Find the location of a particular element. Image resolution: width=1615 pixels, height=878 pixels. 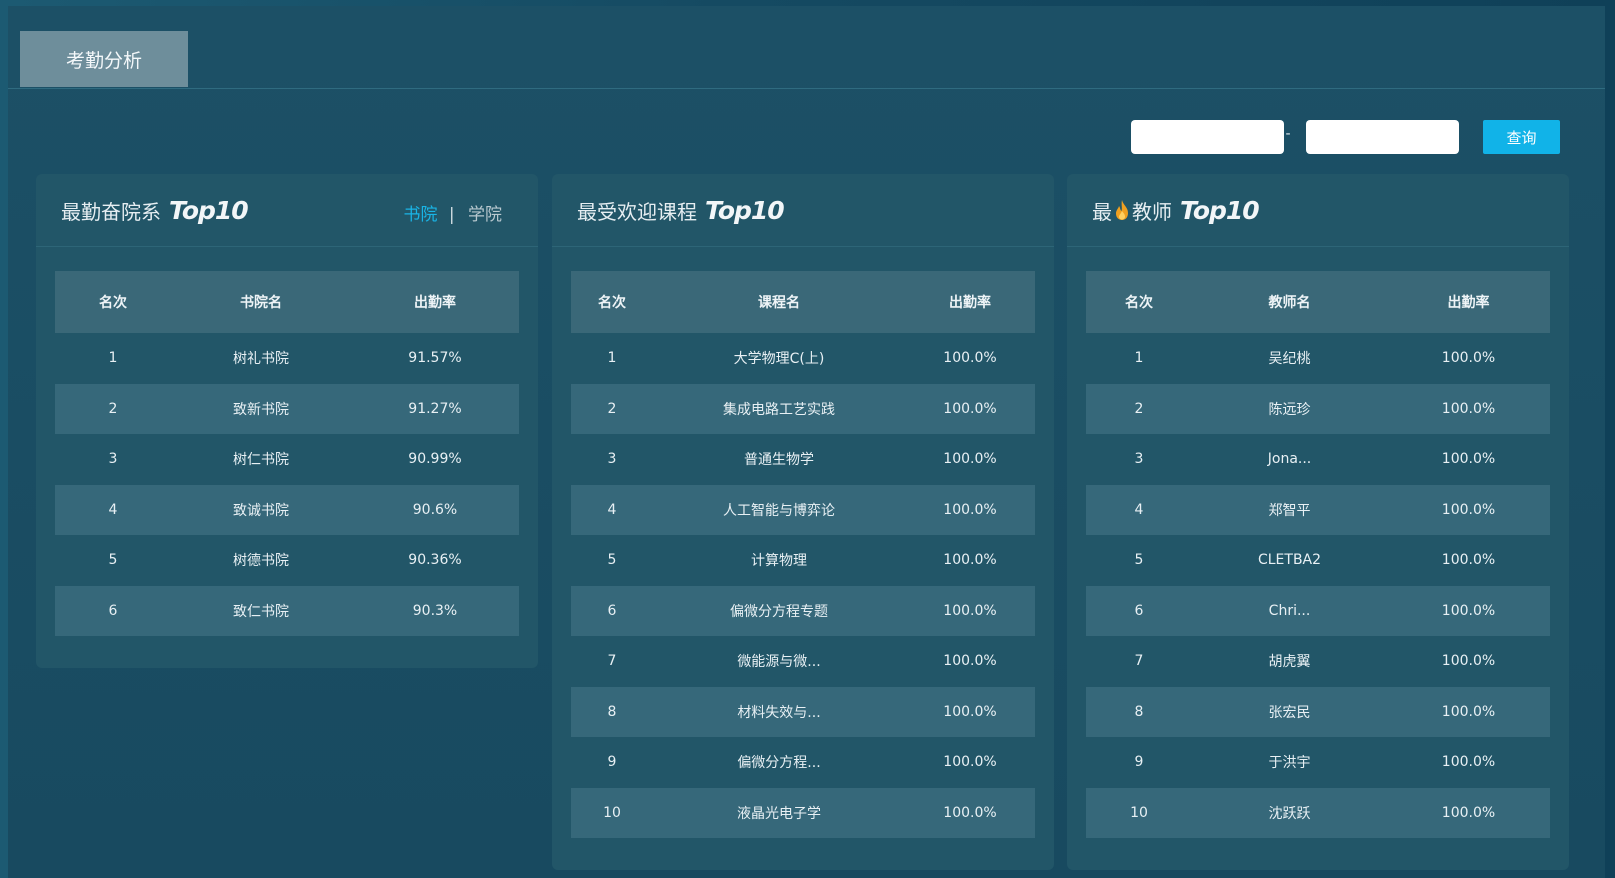

name-cell: 计算物理 is located at coordinates (779, 561).